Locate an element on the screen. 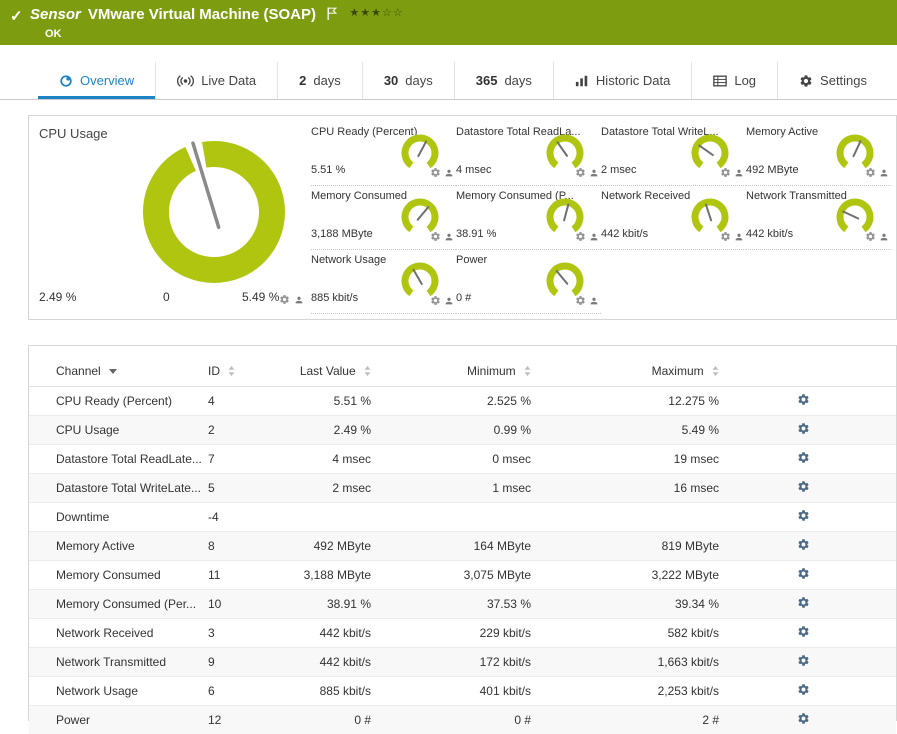 The height and width of the screenshot is (734, 897). big-gauge-max-label: 5.49 % is located at coordinates (261, 297).